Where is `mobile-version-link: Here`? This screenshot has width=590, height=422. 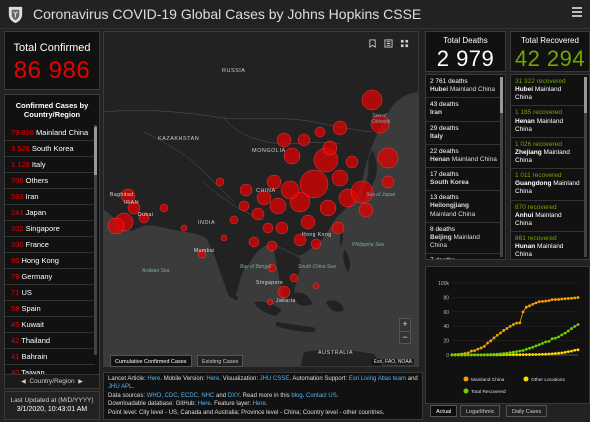 mobile-version-link: Here is located at coordinates (212, 379).